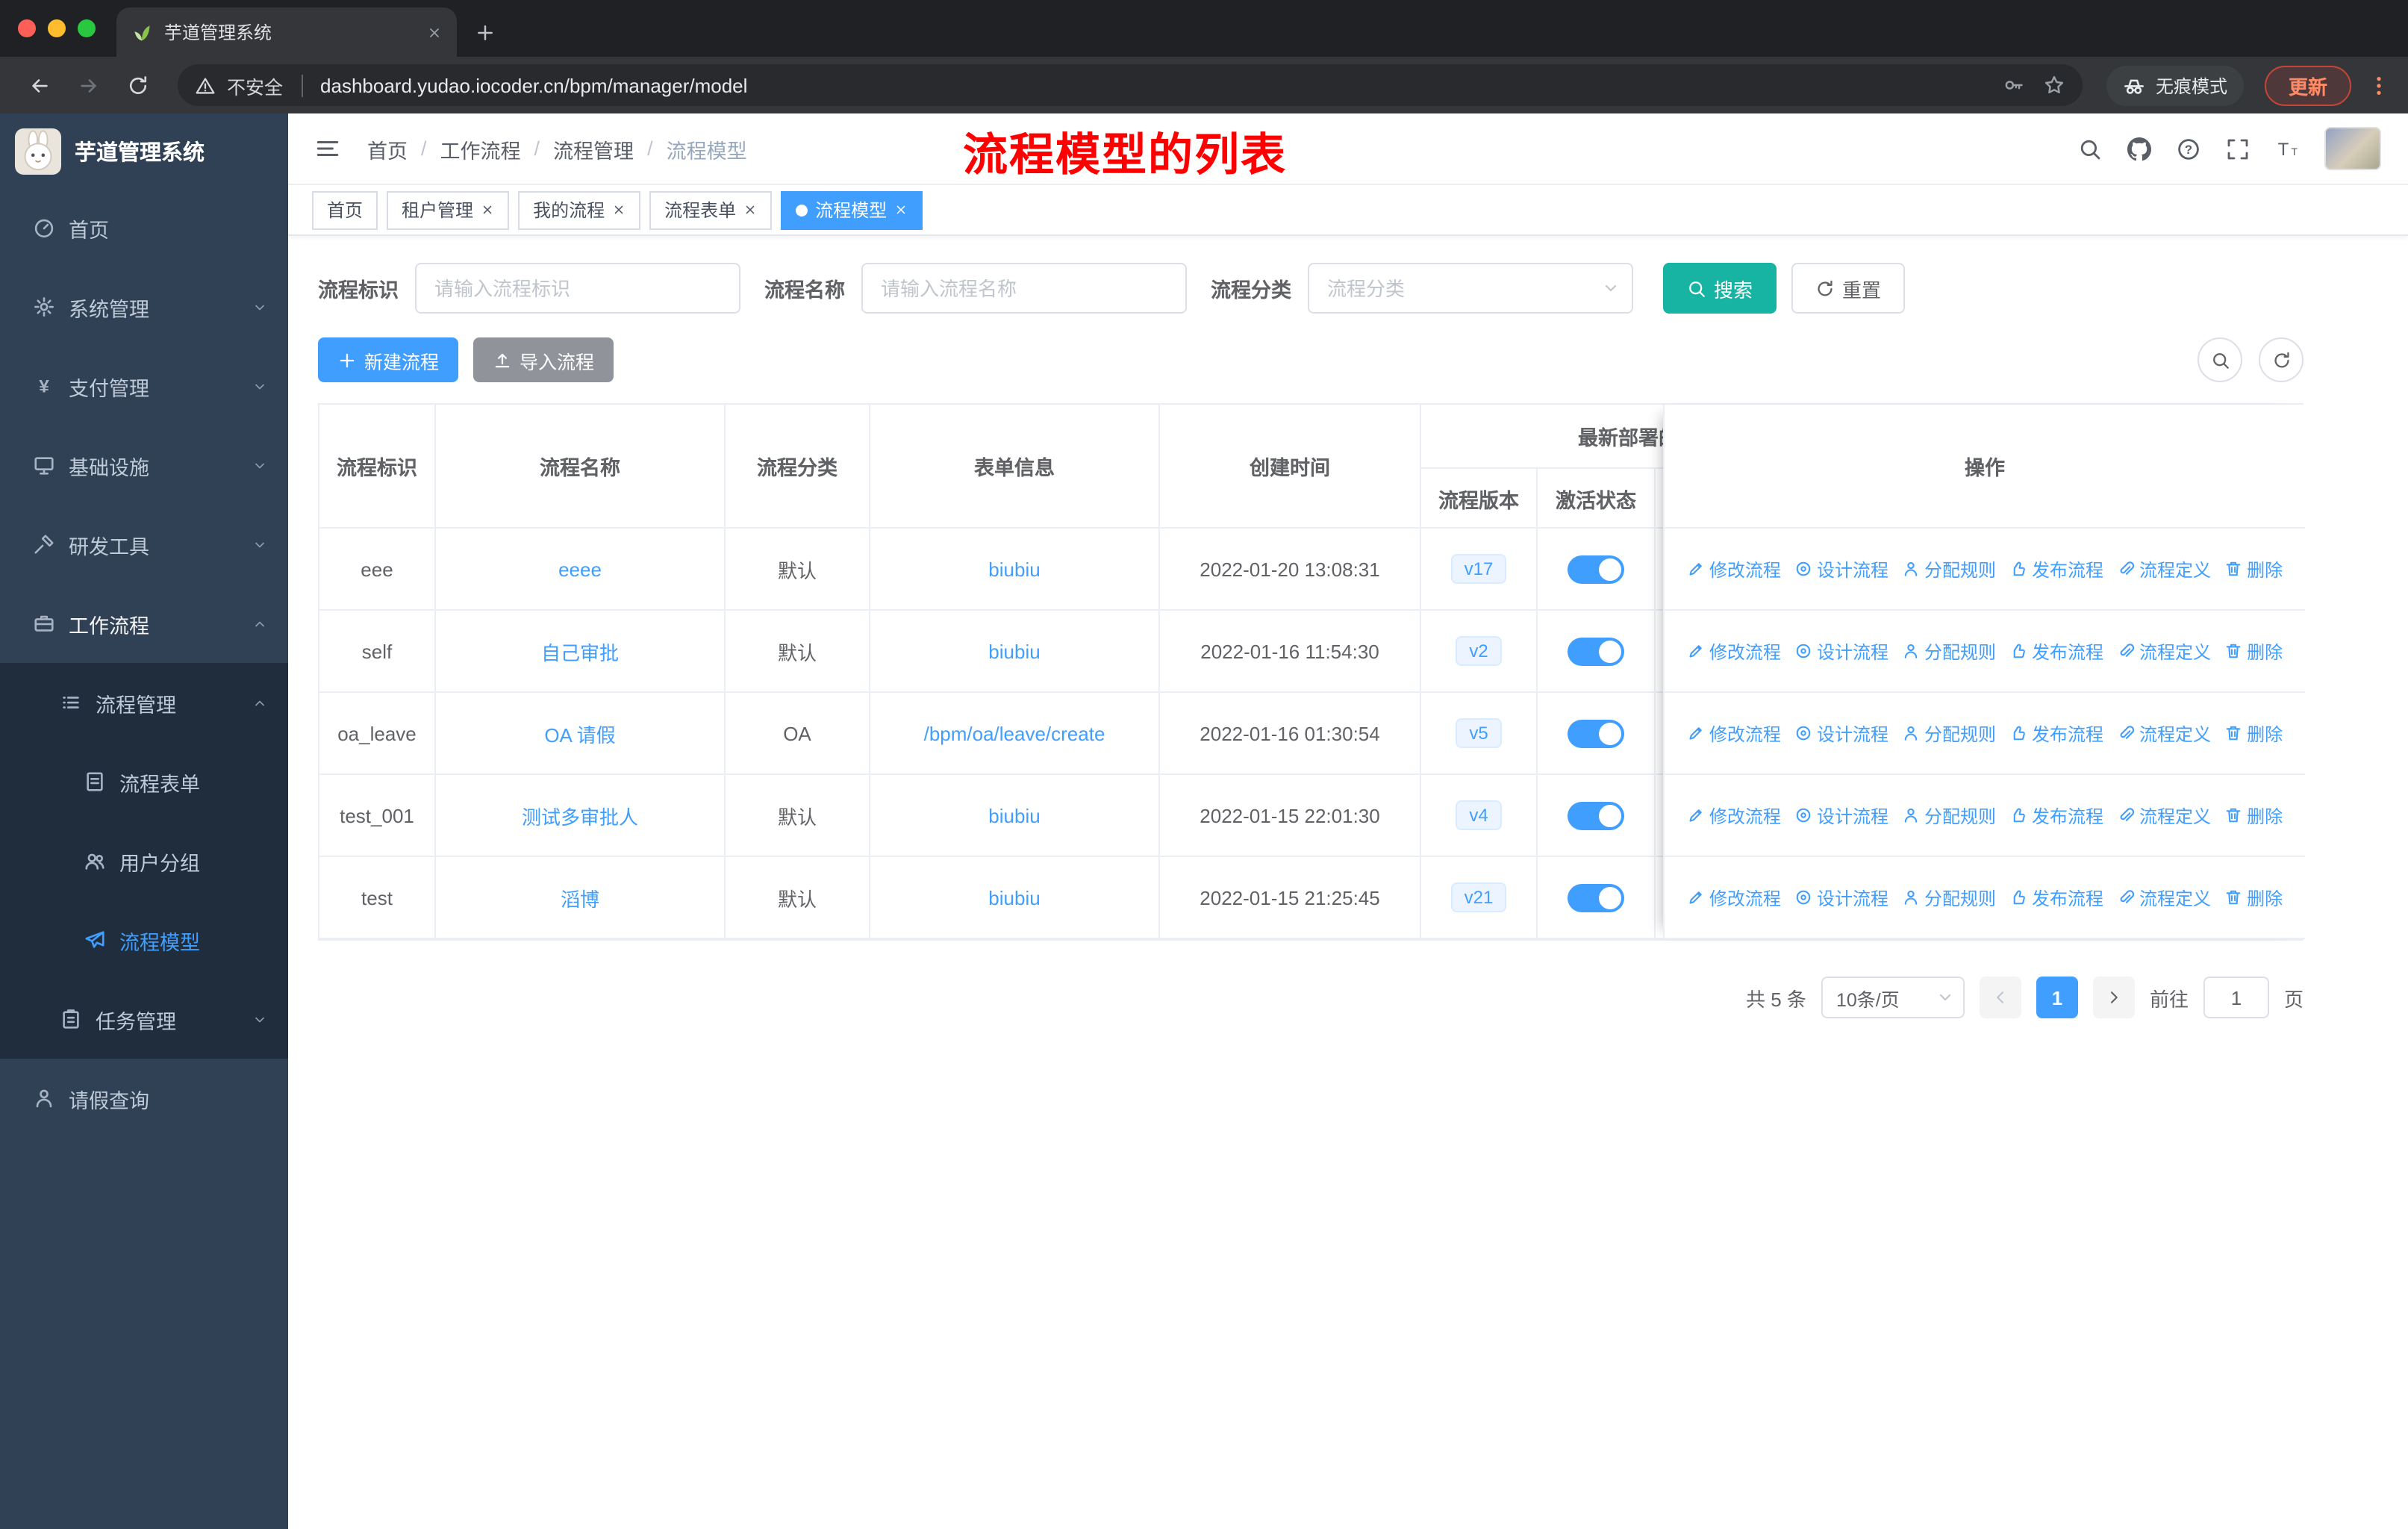 The width and height of the screenshot is (2408, 1529). I want to click on process-name-link: 滔博, so click(580, 899).